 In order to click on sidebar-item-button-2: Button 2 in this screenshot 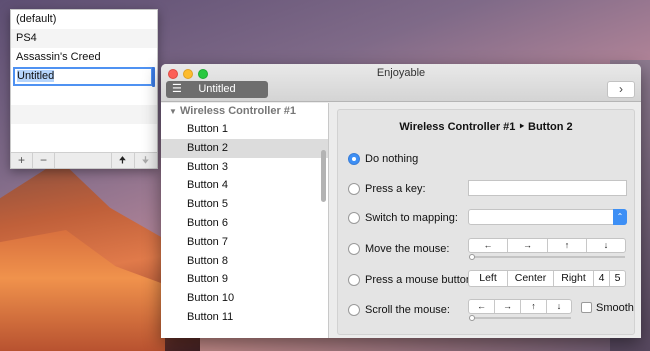, I will do `click(244, 148)`.